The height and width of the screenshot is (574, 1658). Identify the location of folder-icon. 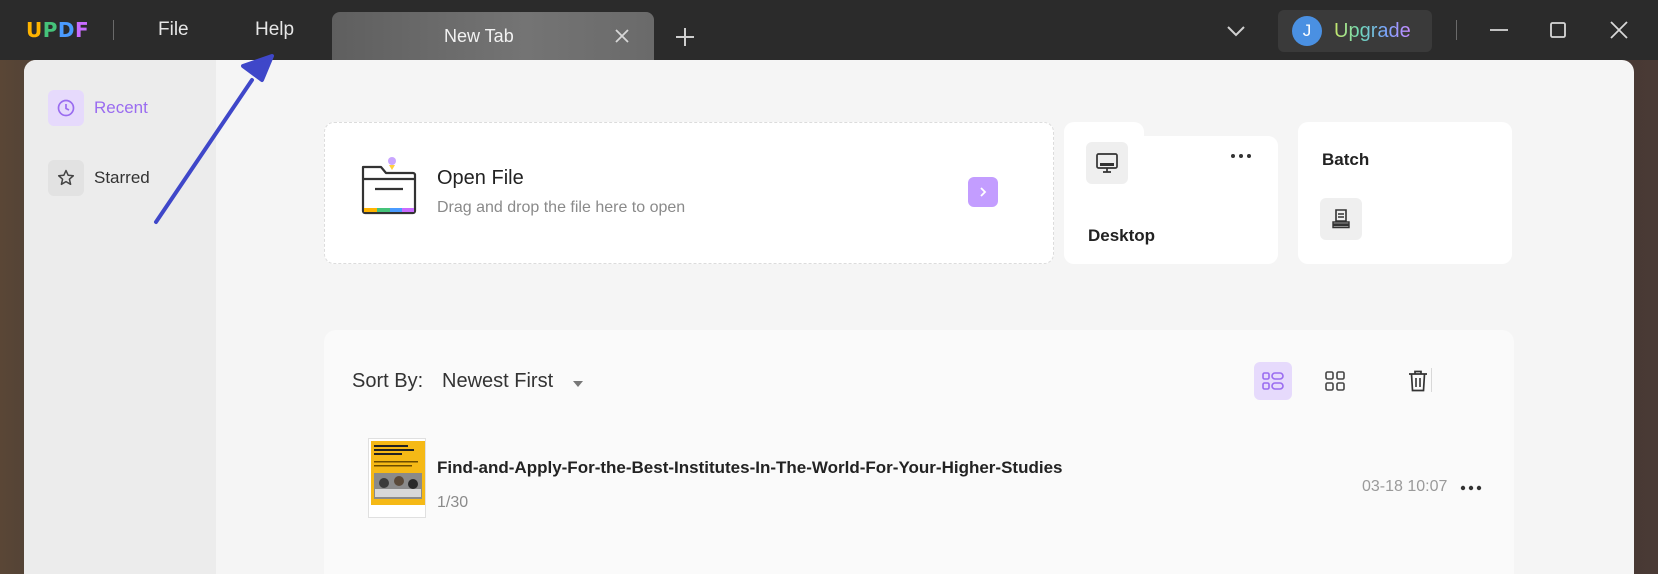
(389, 186).